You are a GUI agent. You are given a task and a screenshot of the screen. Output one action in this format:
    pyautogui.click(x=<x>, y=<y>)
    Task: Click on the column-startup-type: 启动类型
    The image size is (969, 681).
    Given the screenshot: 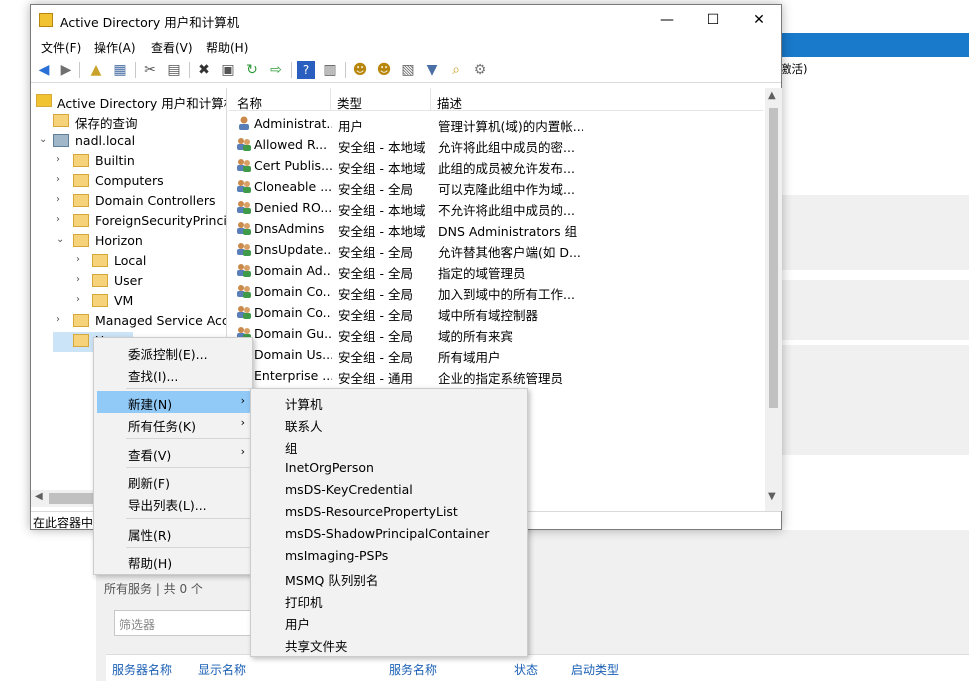 What is the action you would take?
    pyautogui.click(x=595, y=669)
    